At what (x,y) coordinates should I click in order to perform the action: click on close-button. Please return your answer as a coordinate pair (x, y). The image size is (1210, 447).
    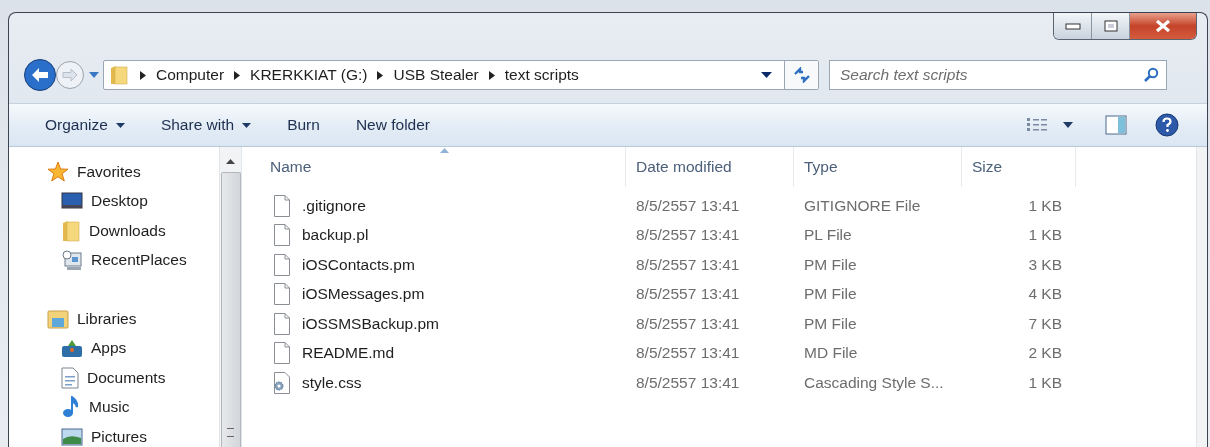
    Looking at the image, I should click on (1163, 26).